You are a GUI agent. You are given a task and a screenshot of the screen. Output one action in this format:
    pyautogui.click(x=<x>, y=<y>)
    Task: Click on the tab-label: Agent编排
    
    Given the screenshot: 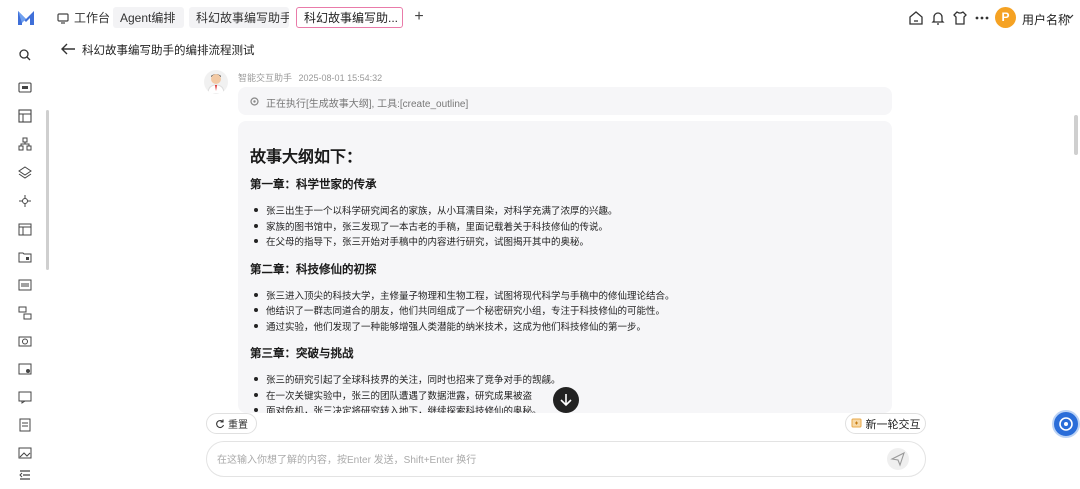 What is the action you would take?
    pyautogui.click(x=148, y=18)
    